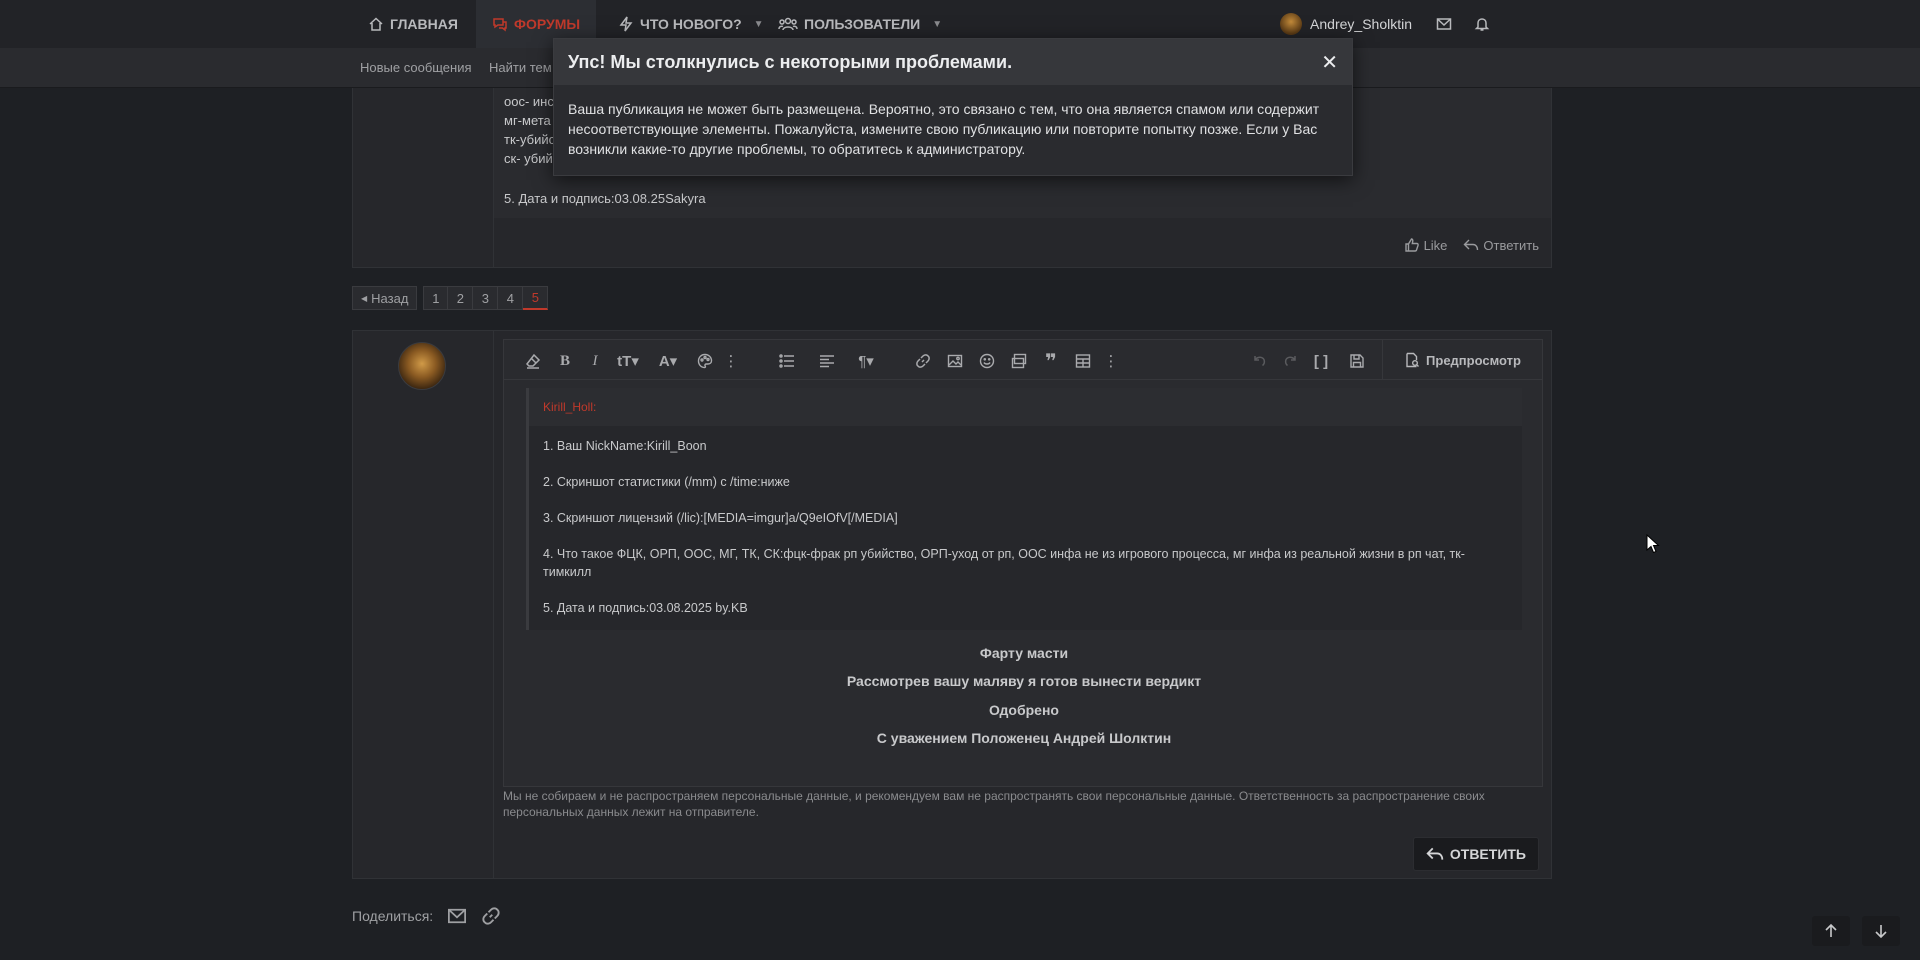 The image size is (1920, 960). I want to click on reply-text-line: Фарту масти, so click(1024, 653).